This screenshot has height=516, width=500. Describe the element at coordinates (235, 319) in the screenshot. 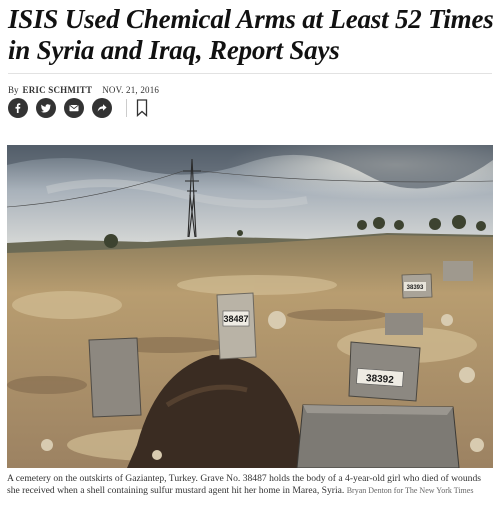

I see `grave-label: 38487` at that location.